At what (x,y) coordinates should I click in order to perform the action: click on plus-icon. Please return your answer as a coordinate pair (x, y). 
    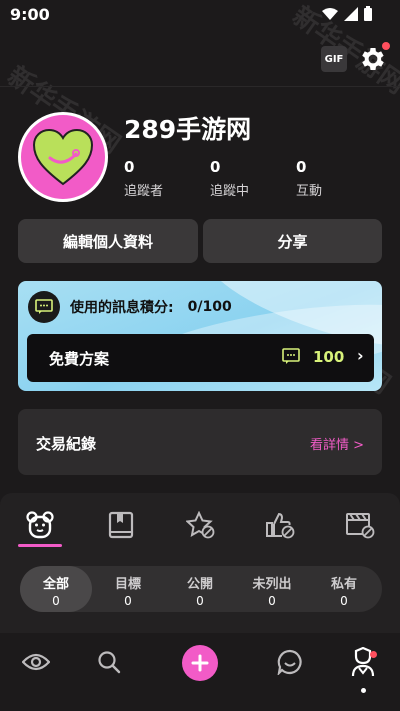
    Looking at the image, I should click on (200, 663).